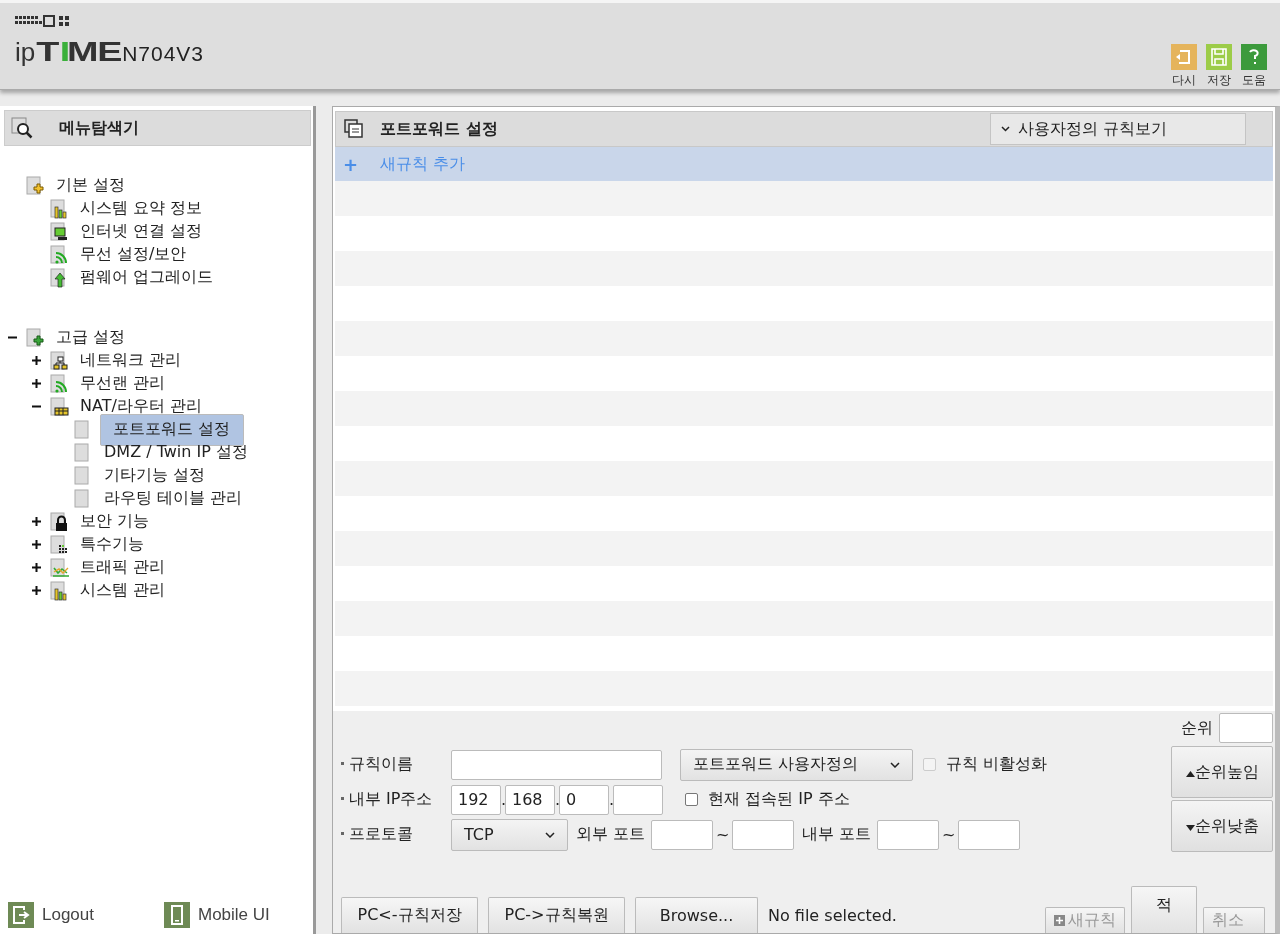  Describe the element at coordinates (155, 475) in the screenshot. I see `menu-item: 기타기능 설정` at that location.